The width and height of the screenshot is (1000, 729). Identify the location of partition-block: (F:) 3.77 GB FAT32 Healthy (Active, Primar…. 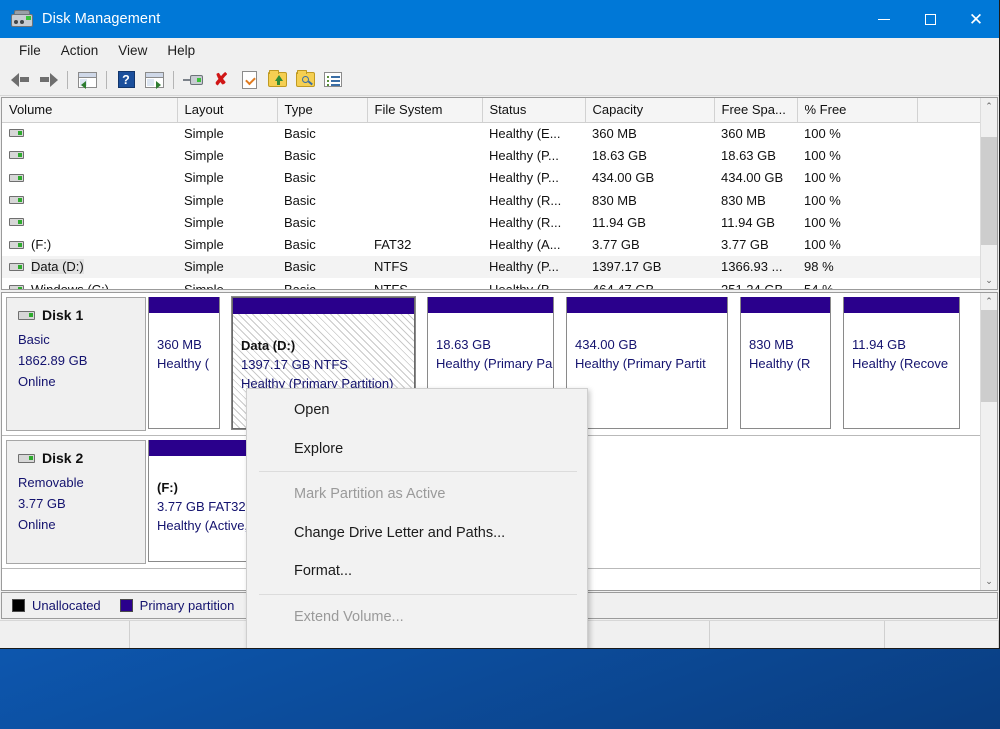
(200, 501).